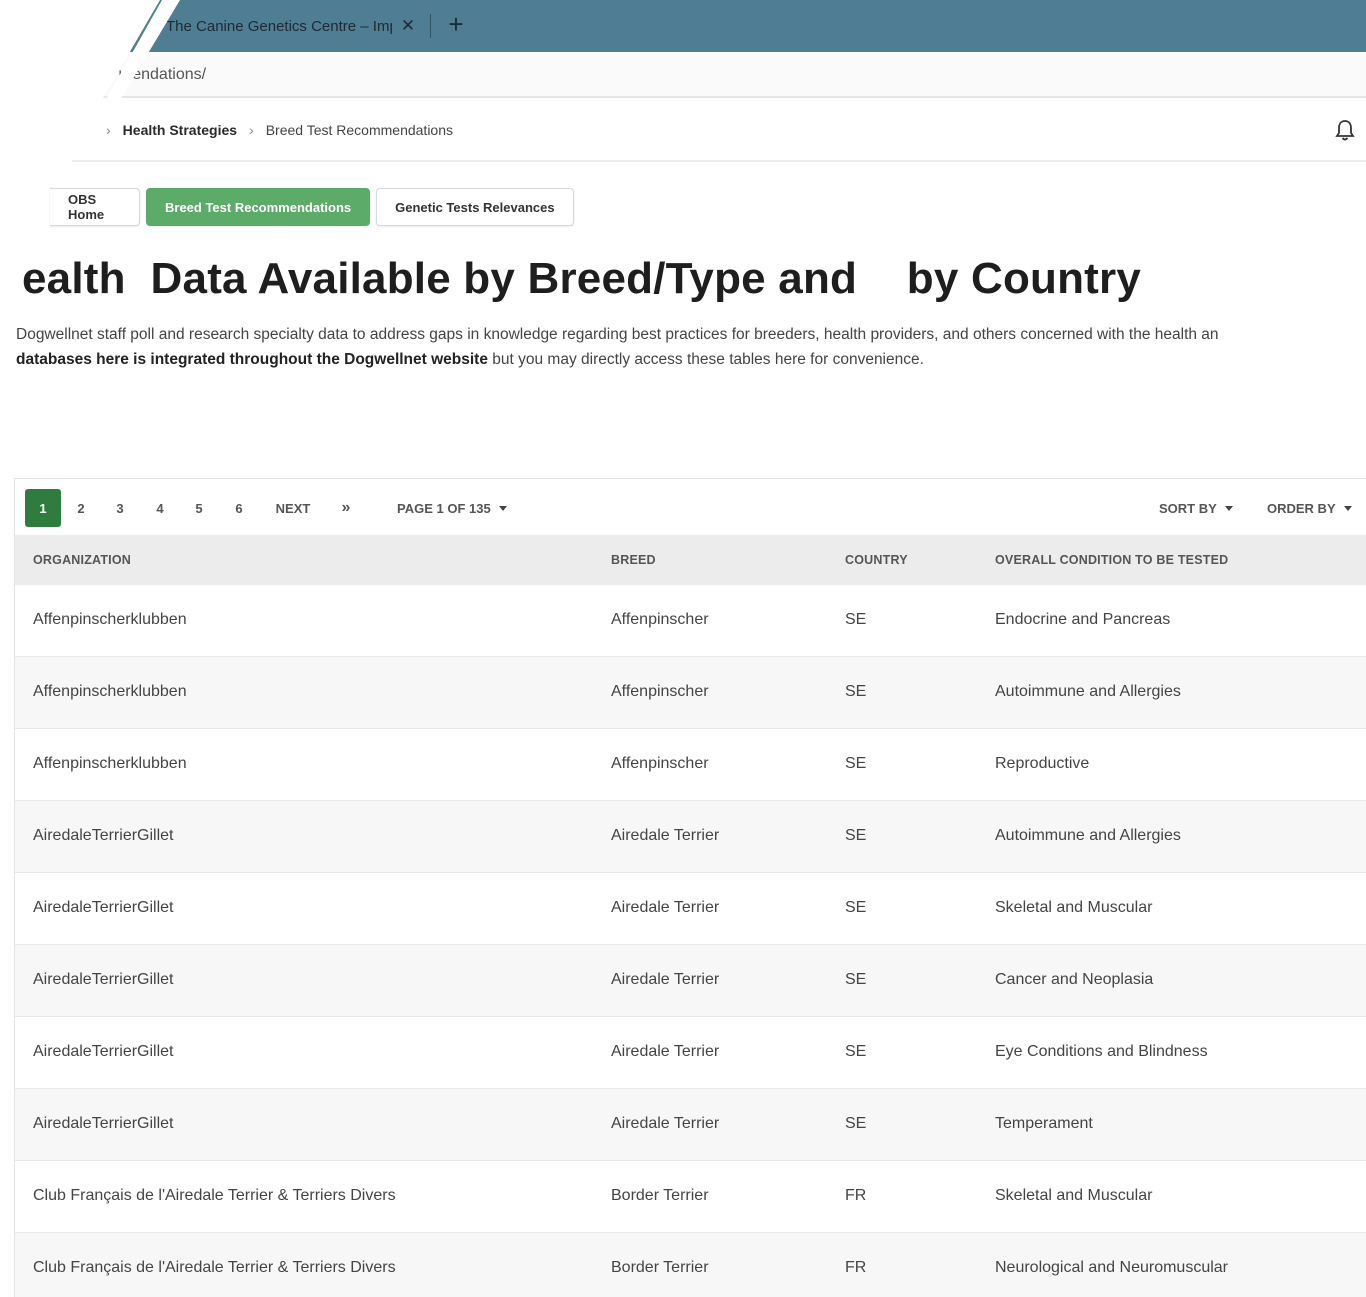 The height and width of the screenshot is (1297, 1366). What do you see at coordinates (180, 130) in the screenshot?
I see `breadcrumb-health-strategies: Health Strategies` at bounding box center [180, 130].